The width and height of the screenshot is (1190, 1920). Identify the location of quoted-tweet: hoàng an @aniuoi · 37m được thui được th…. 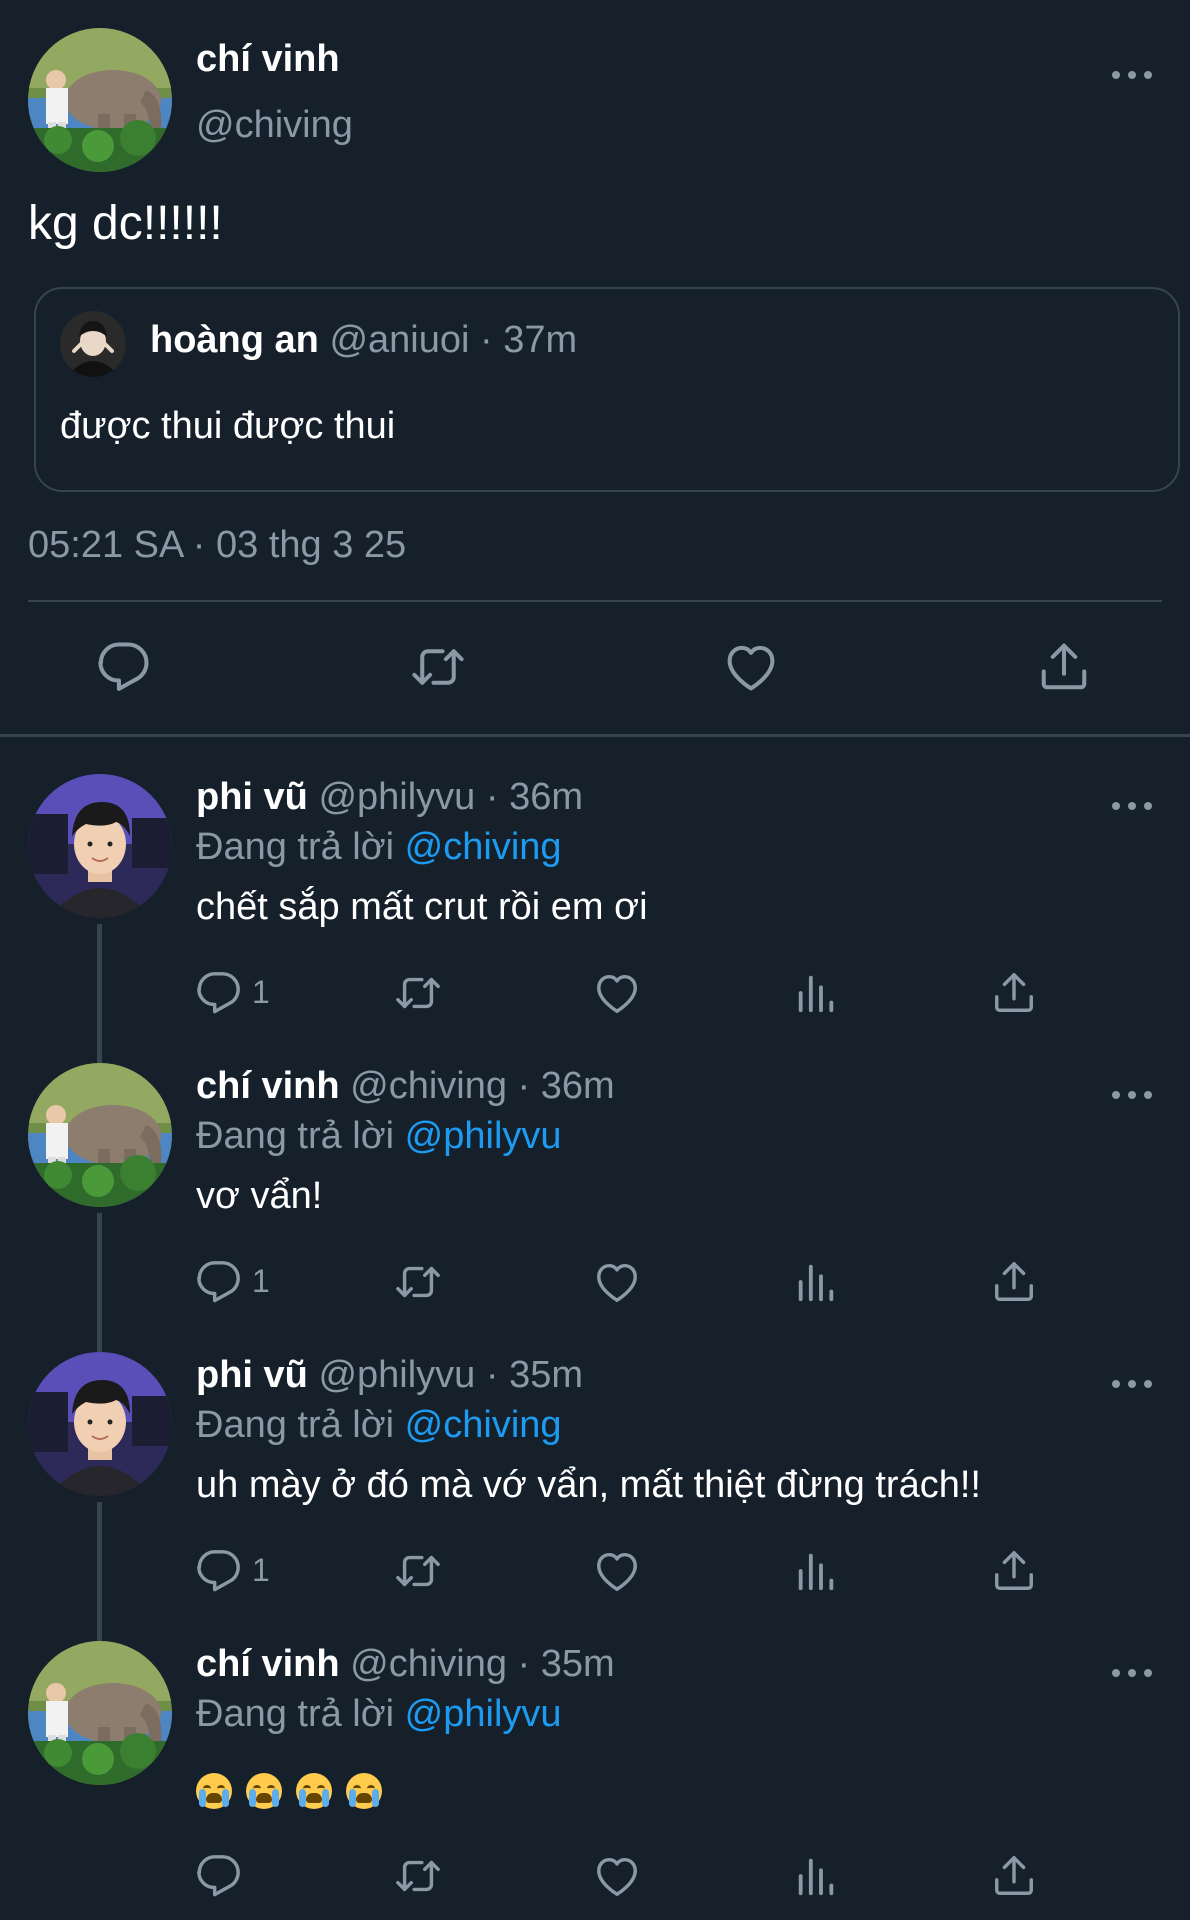
(607, 389).